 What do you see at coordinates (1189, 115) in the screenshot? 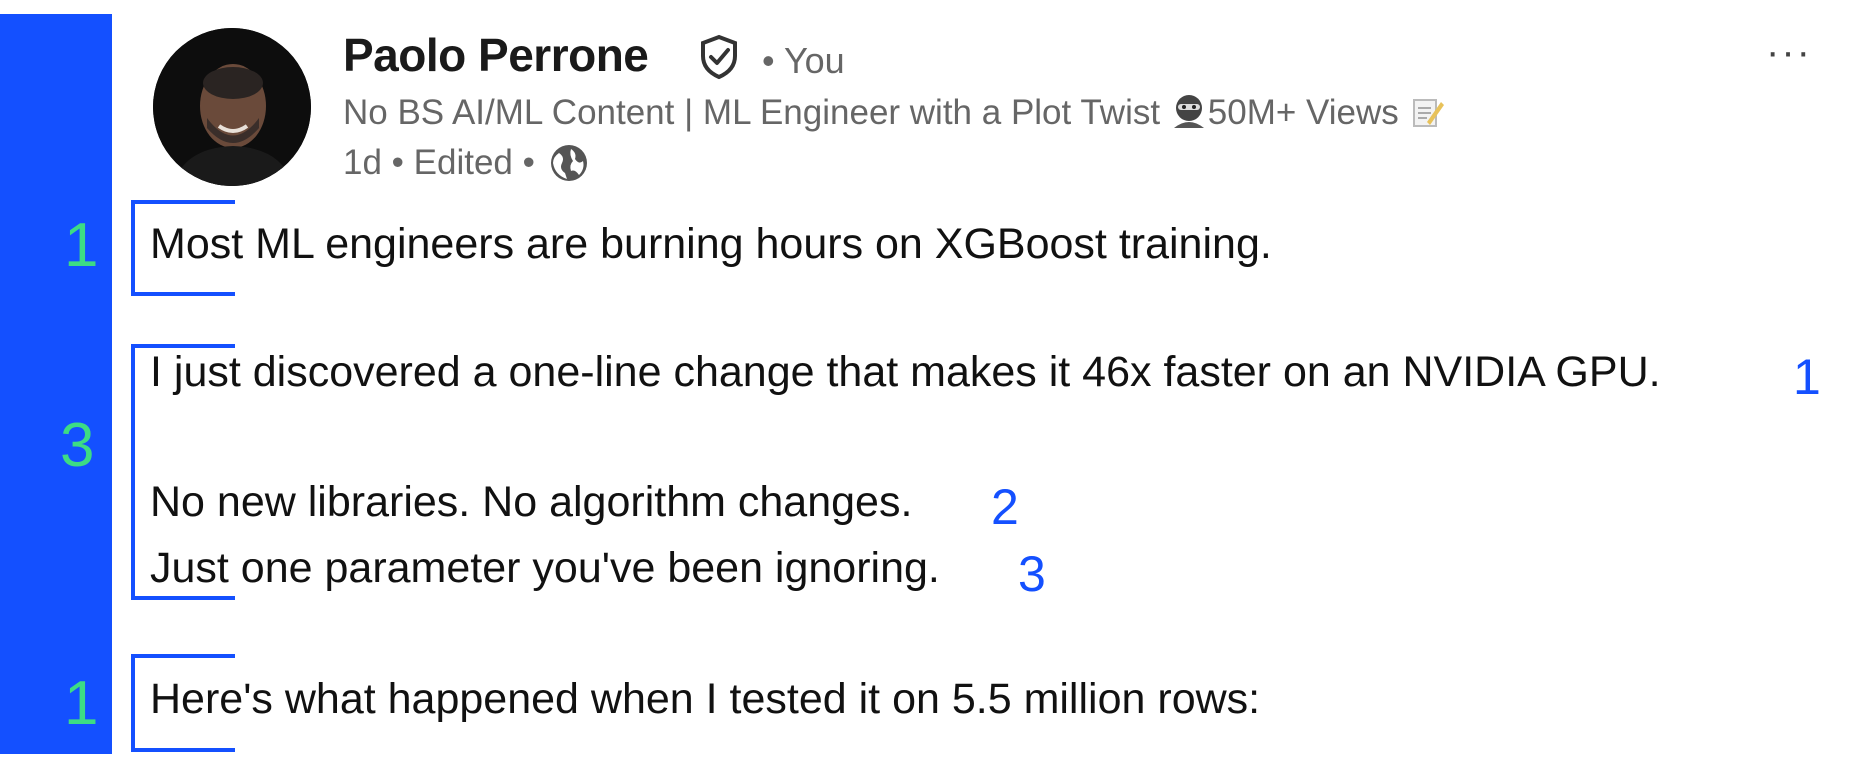
I see `ninja-emoji-icon` at bounding box center [1189, 115].